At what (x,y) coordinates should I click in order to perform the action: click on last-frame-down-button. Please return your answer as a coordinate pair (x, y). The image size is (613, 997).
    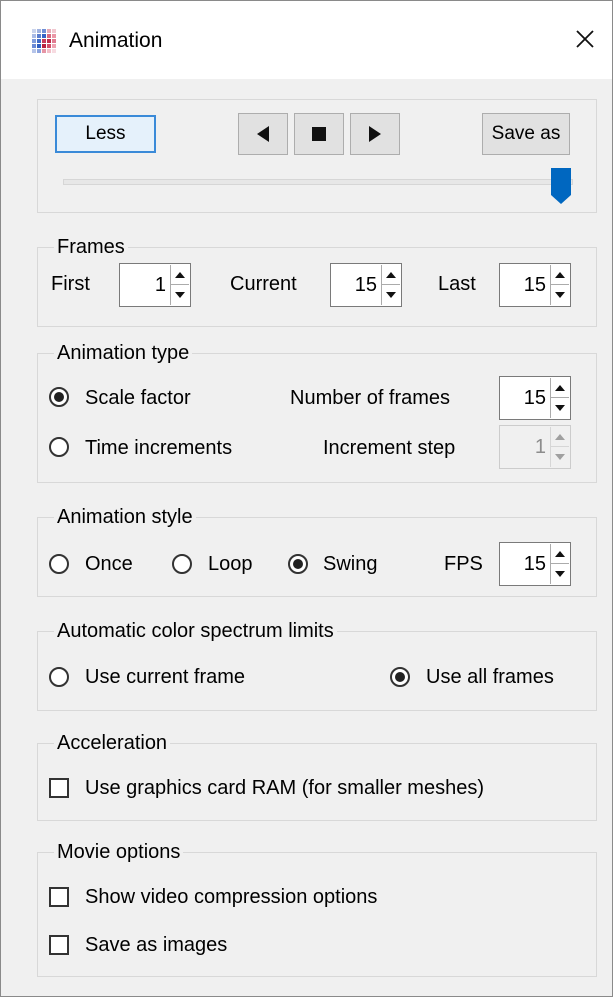
    Looking at the image, I should click on (560, 295).